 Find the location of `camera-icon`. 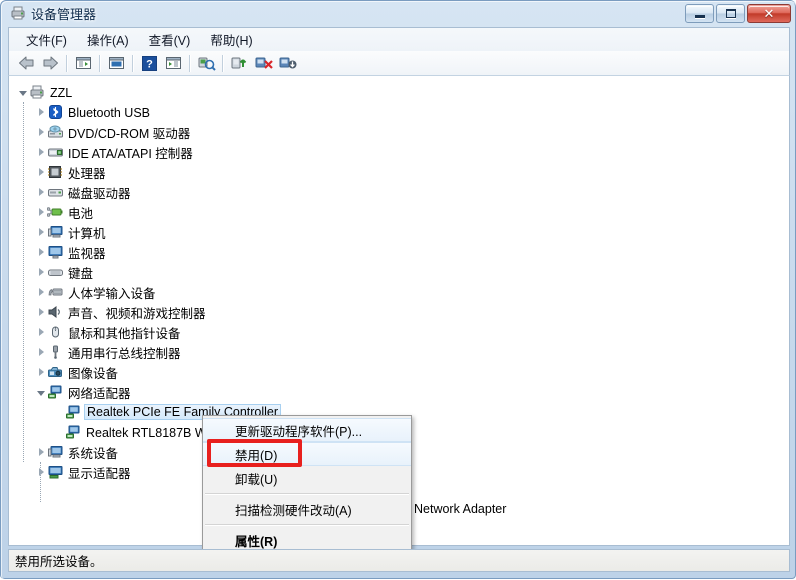

camera-icon is located at coordinates (55, 372).